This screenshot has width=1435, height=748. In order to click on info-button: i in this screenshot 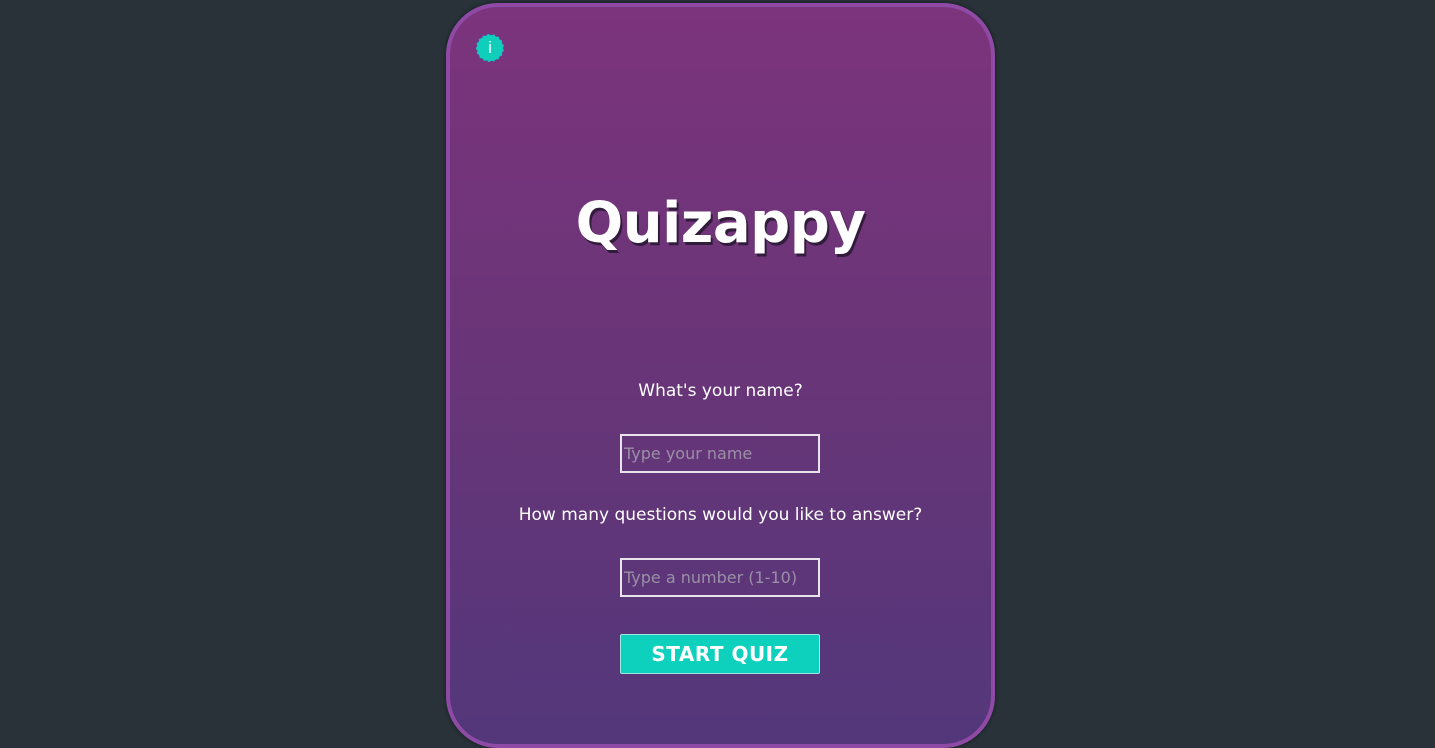, I will do `click(490, 48)`.